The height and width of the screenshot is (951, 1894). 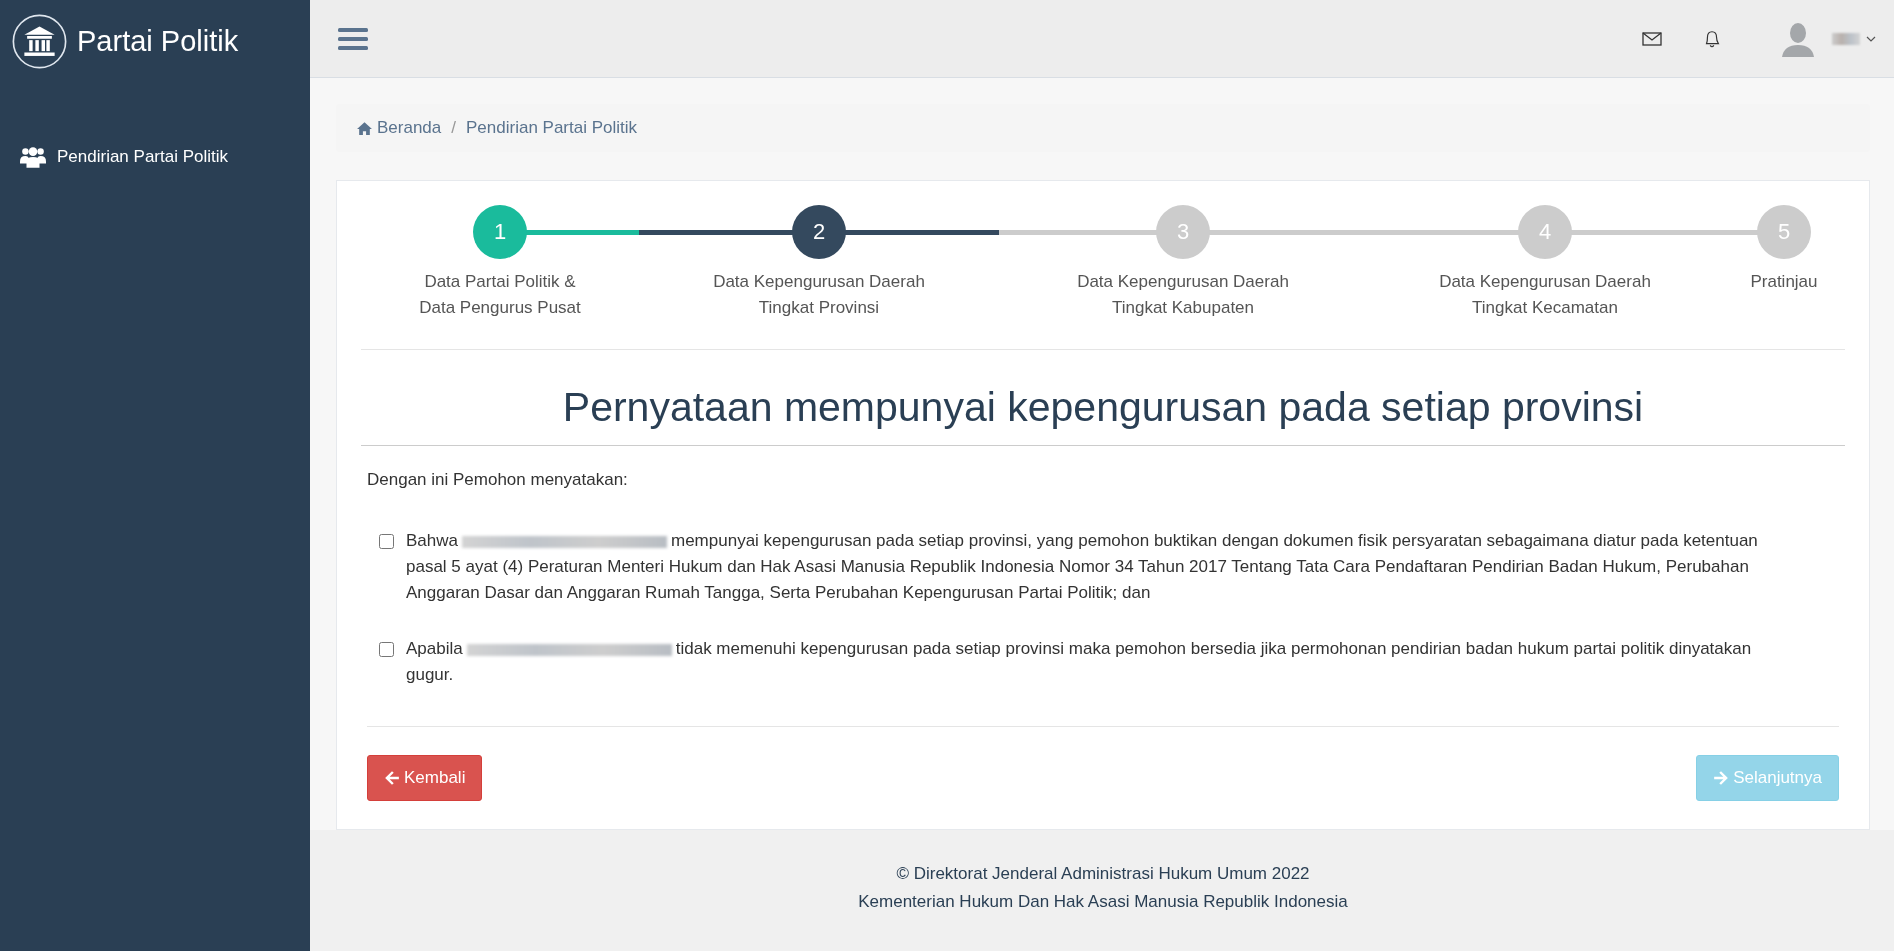 What do you see at coordinates (1545, 295) in the screenshot?
I see `step-label: Data Kepengurusan Daerah Tingkat Kecamatan` at bounding box center [1545, 295].